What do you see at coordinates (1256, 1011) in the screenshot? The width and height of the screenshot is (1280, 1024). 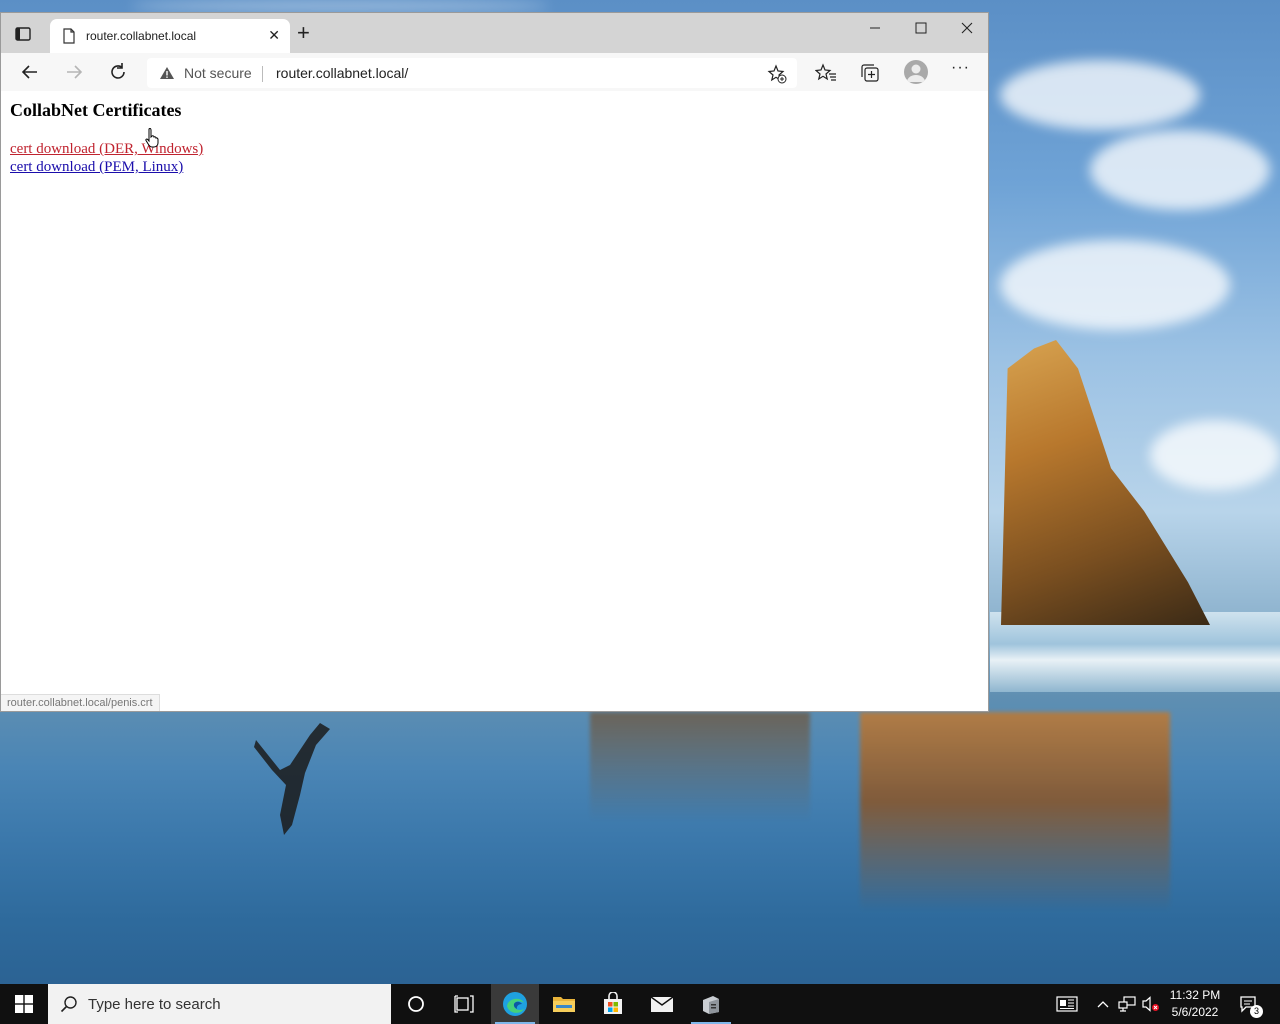 I see `notification-count-badge: 3` at bounding box center [1256, 1011].